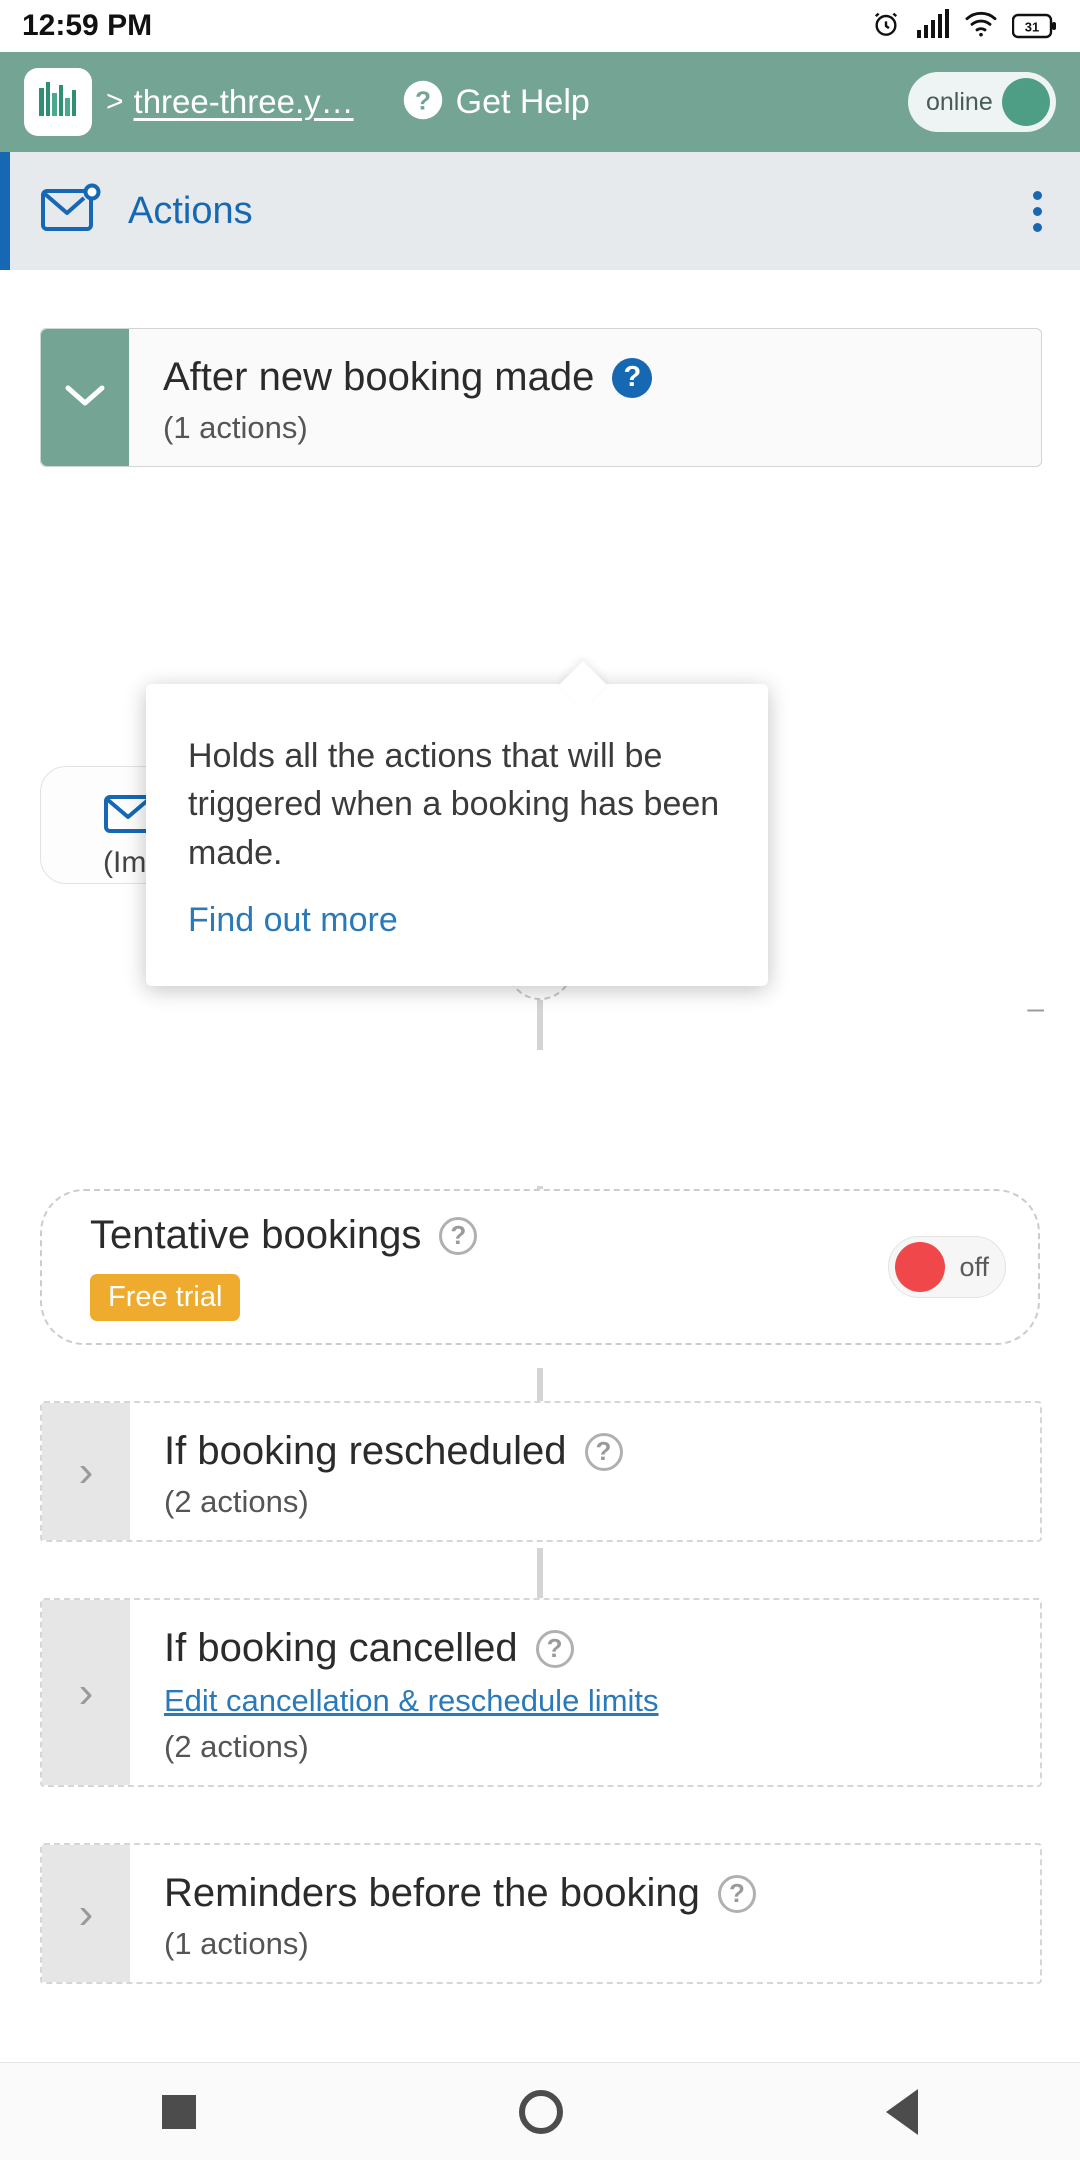 This screenshot has height=2160, width=1080. I want to click on flow-card-body: After new booking made ? (1 actions), so click(585, 397).